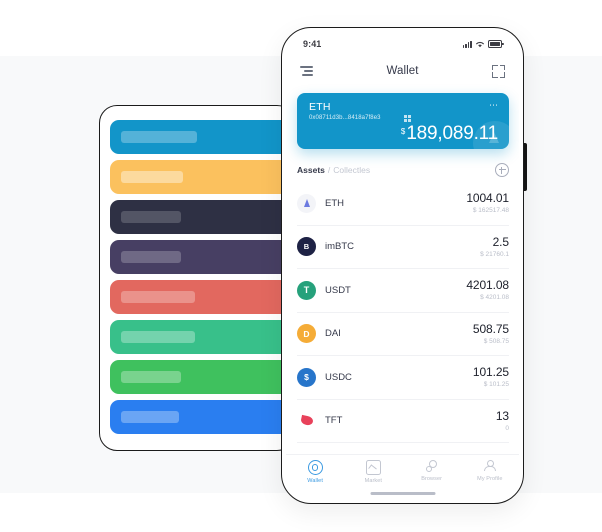  I want to click on asset-values: 2.5 $ 21760.1, so click(494, 246).